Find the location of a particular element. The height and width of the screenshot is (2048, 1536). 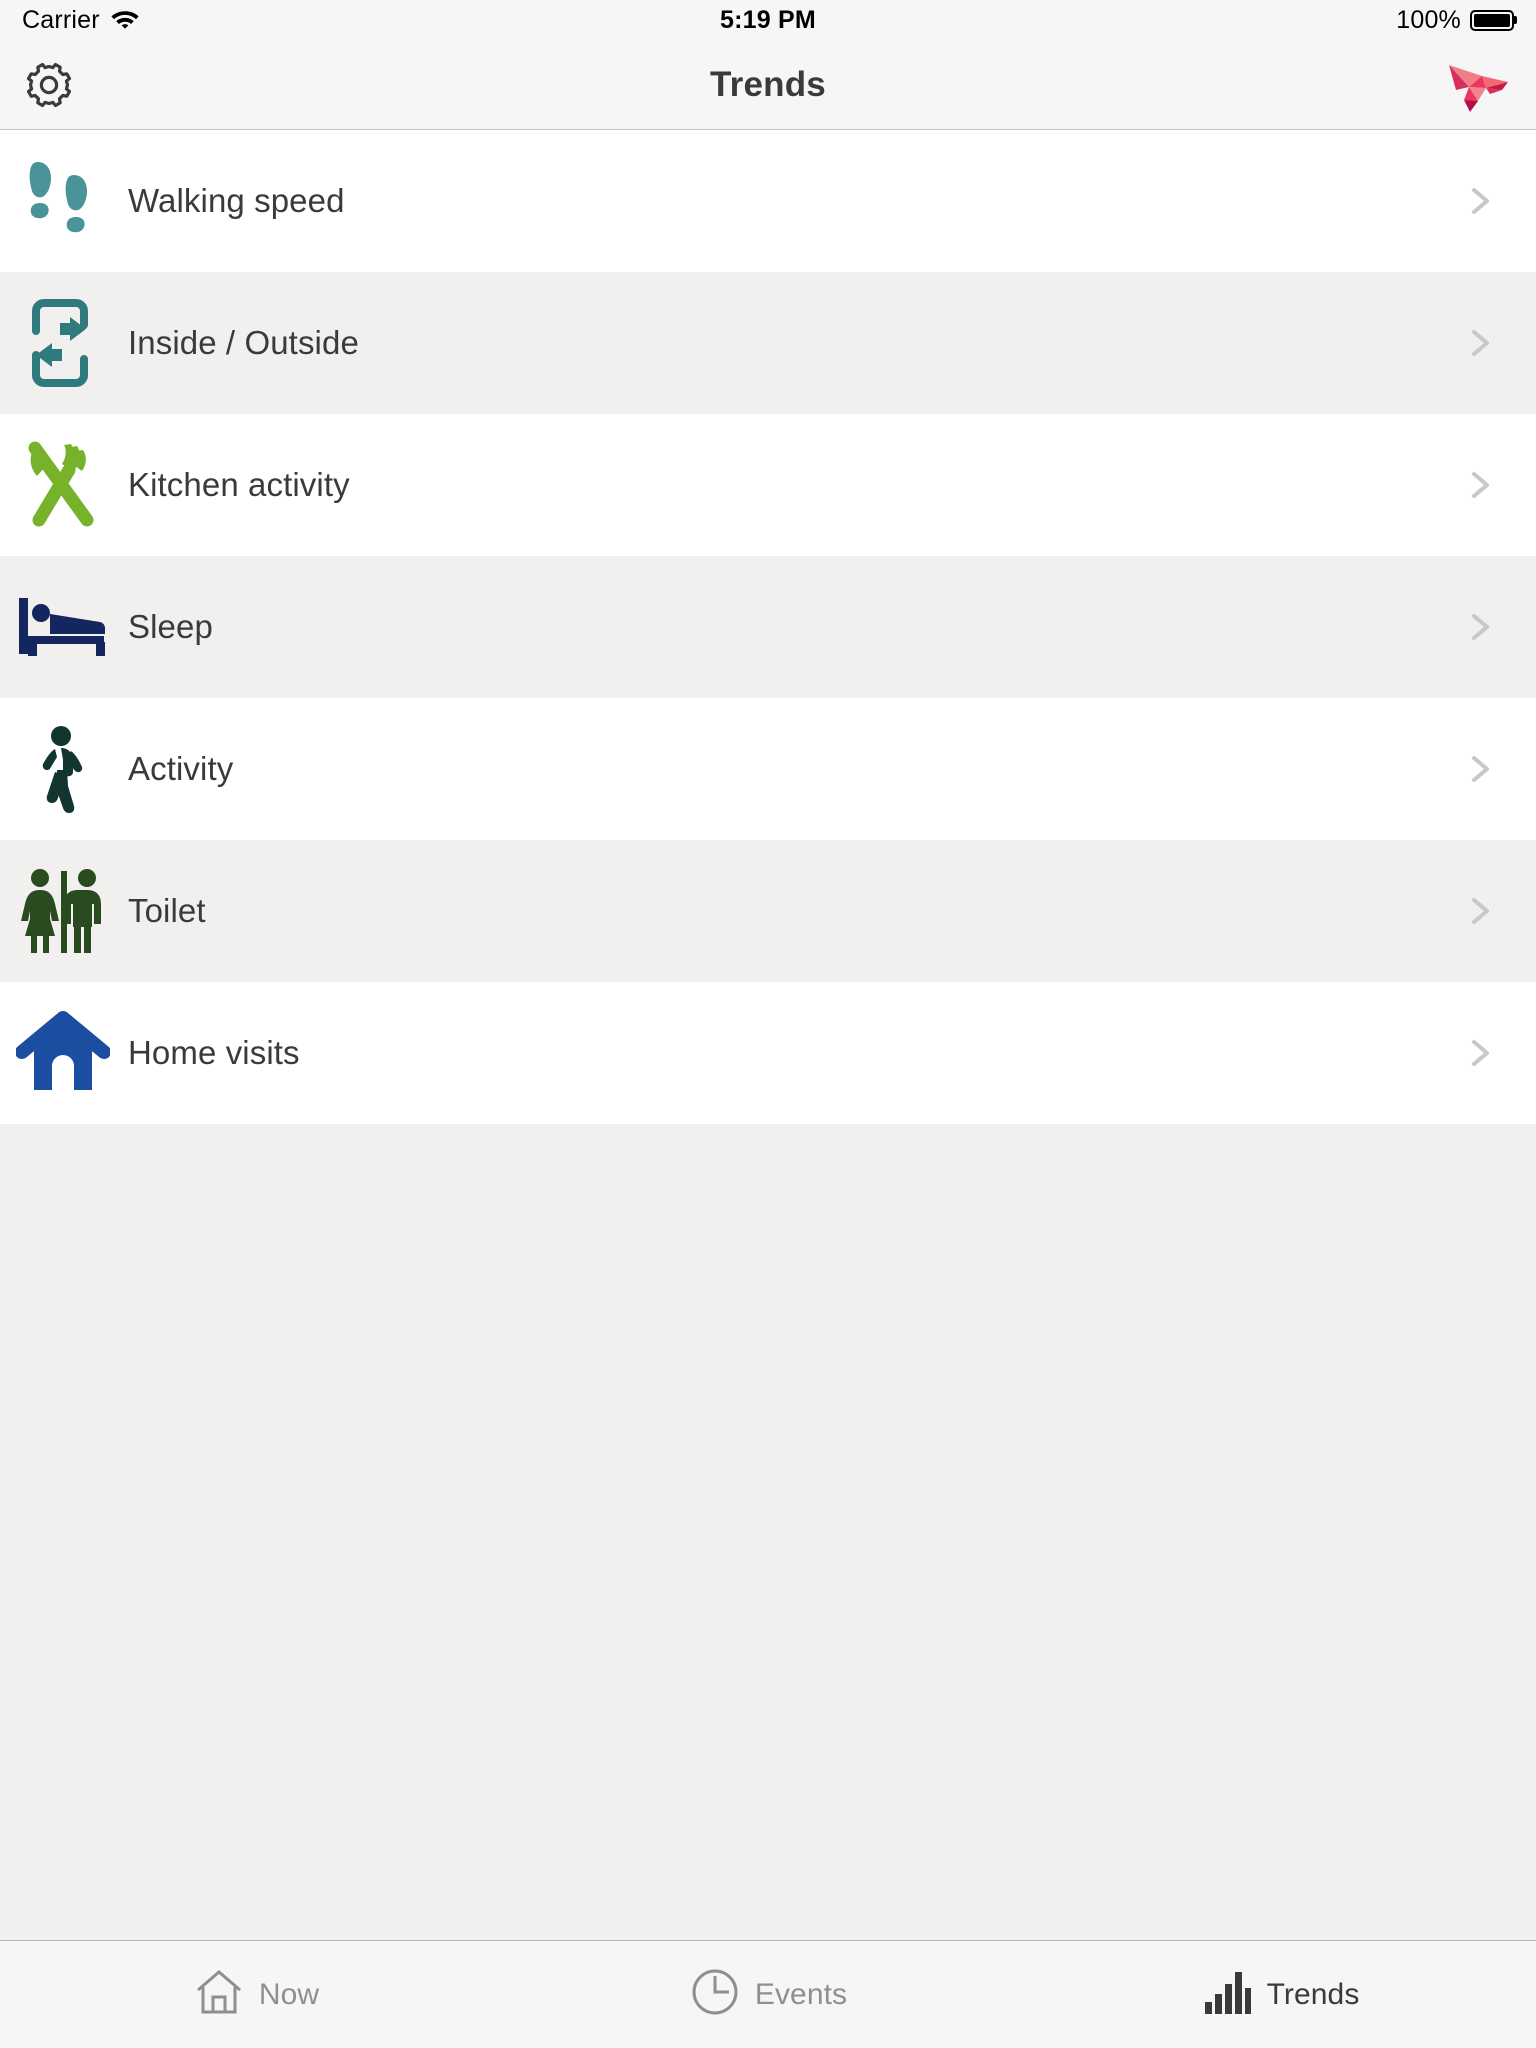

tab-now: Now is located at coordinates (256, 1994).